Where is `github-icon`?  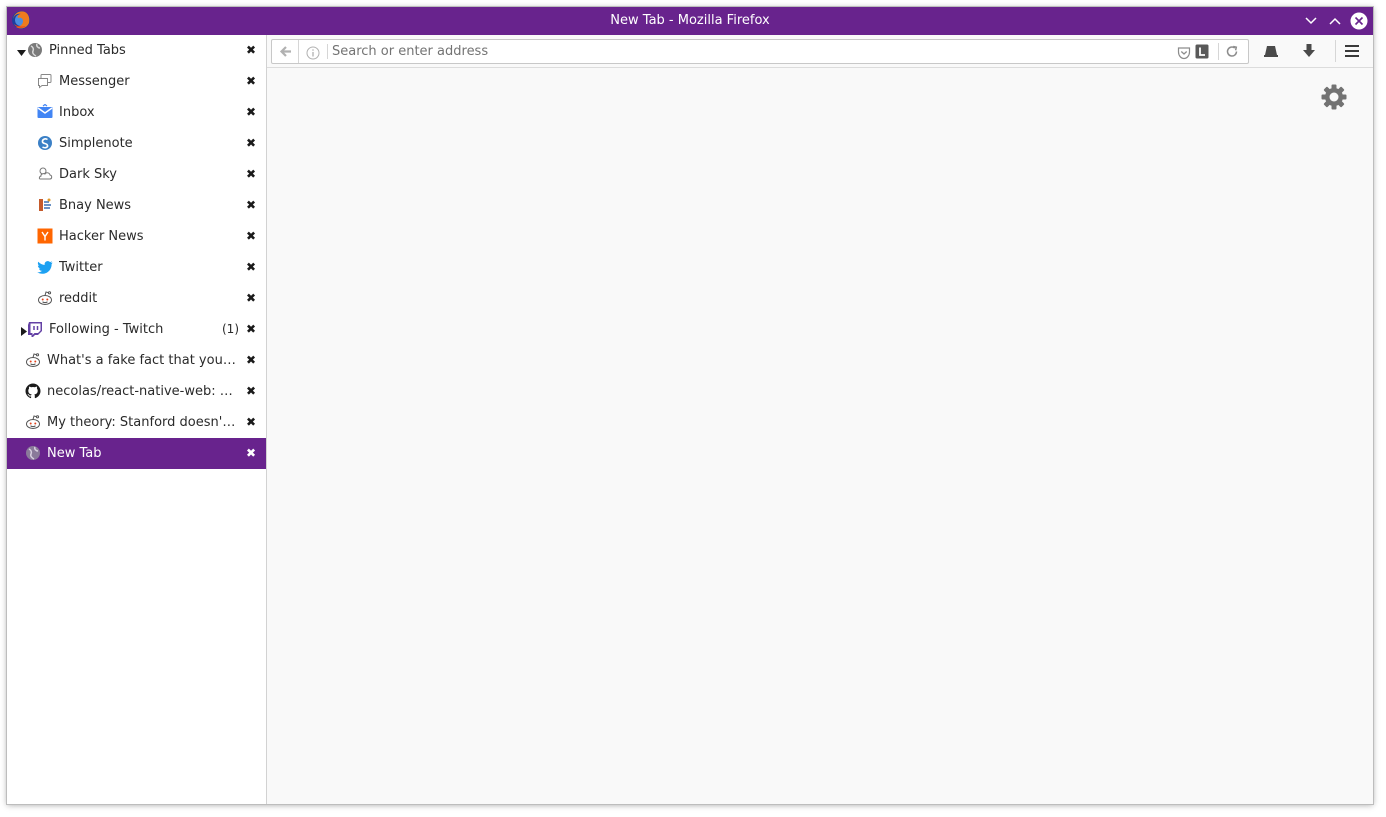 github-icon is located at coordinates (33, 391).